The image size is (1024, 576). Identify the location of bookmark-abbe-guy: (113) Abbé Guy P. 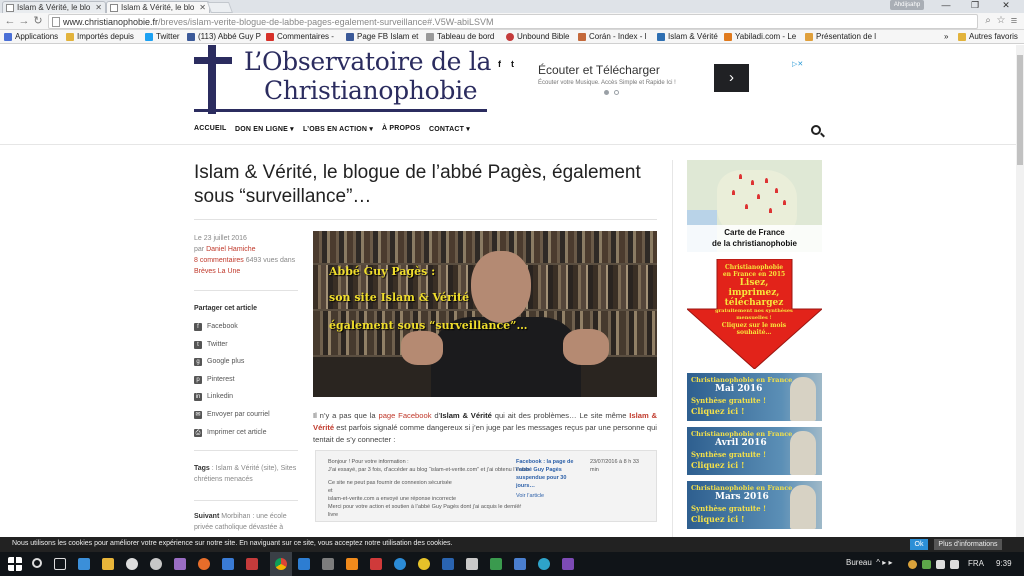
(225, 37).